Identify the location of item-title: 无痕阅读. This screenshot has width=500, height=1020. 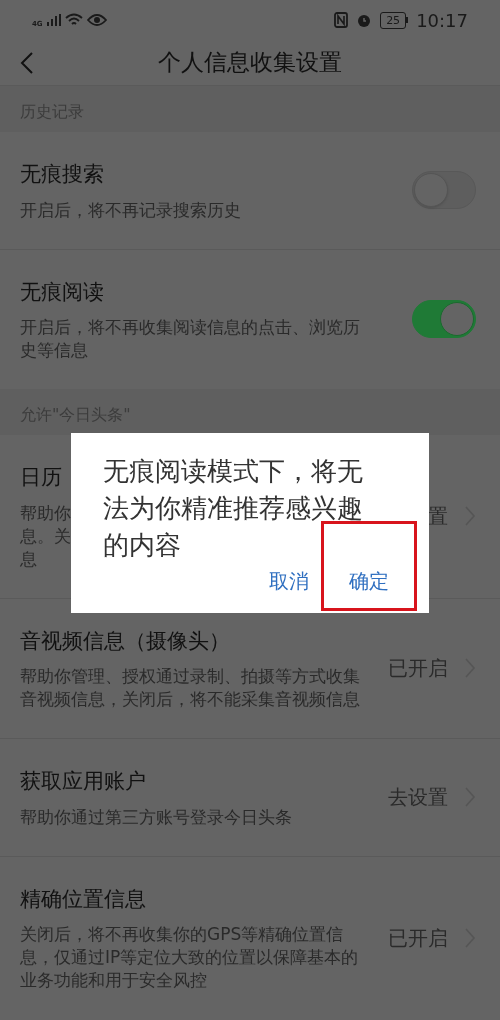
(62, 292).